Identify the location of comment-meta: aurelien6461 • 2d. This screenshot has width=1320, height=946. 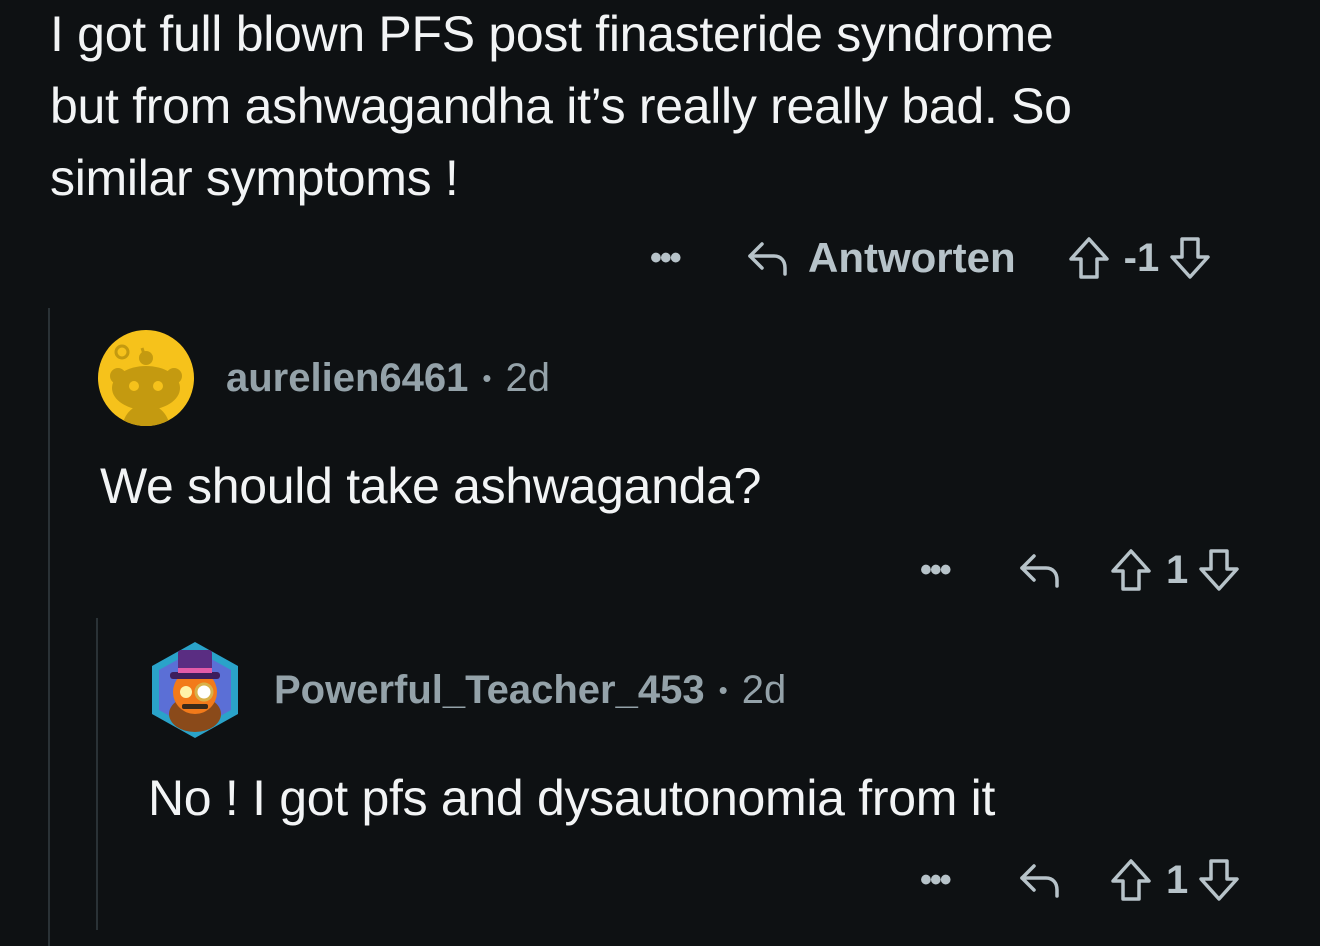
(388, 378).